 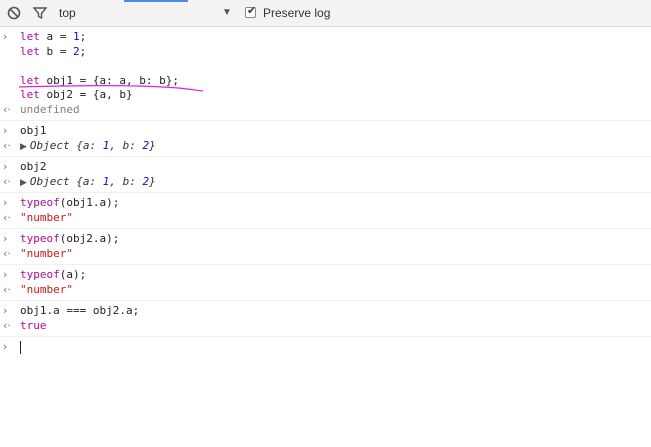 I want to click on input-line, so click(x=325, y=66).